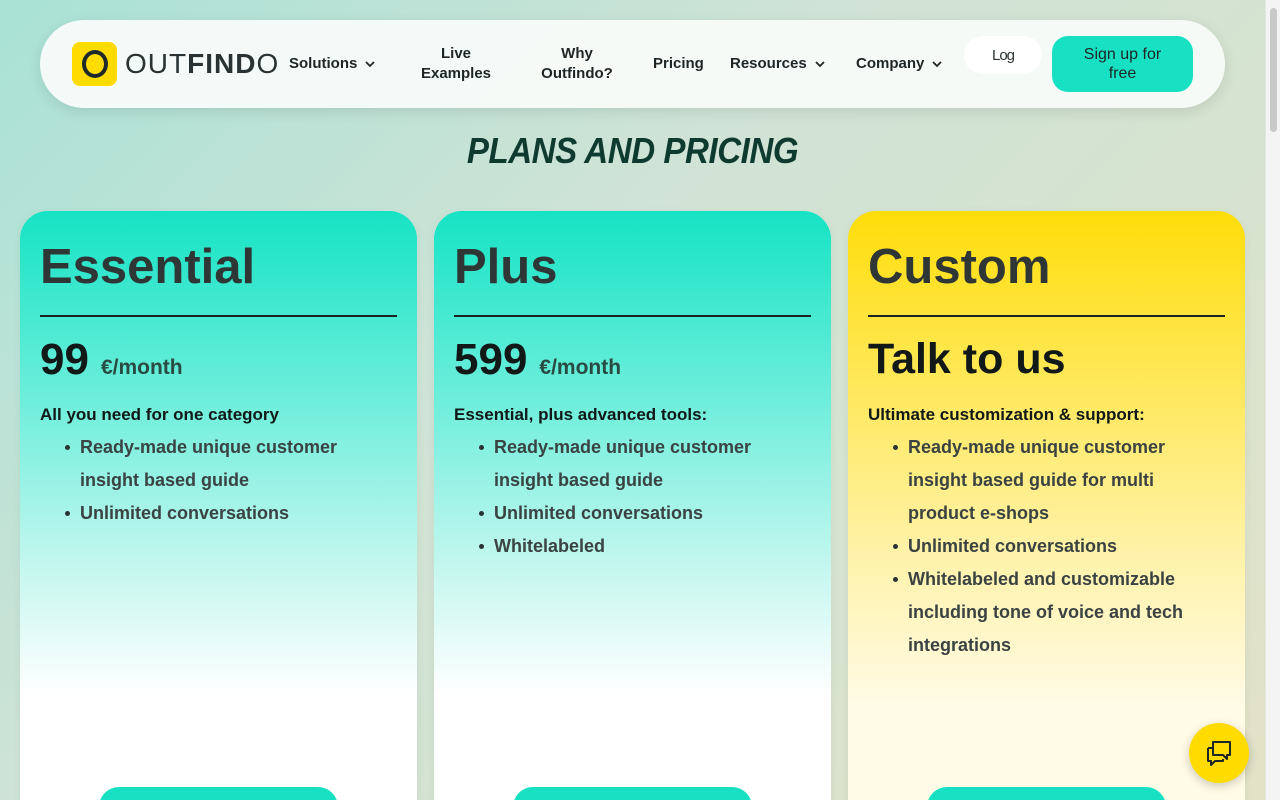 This screenshot has height=800, width=1280. What do you see at coordinates (1122, 64) in the screenshot?
I see `signup-button: Sign up for free` at bounding box center [1122, 64].